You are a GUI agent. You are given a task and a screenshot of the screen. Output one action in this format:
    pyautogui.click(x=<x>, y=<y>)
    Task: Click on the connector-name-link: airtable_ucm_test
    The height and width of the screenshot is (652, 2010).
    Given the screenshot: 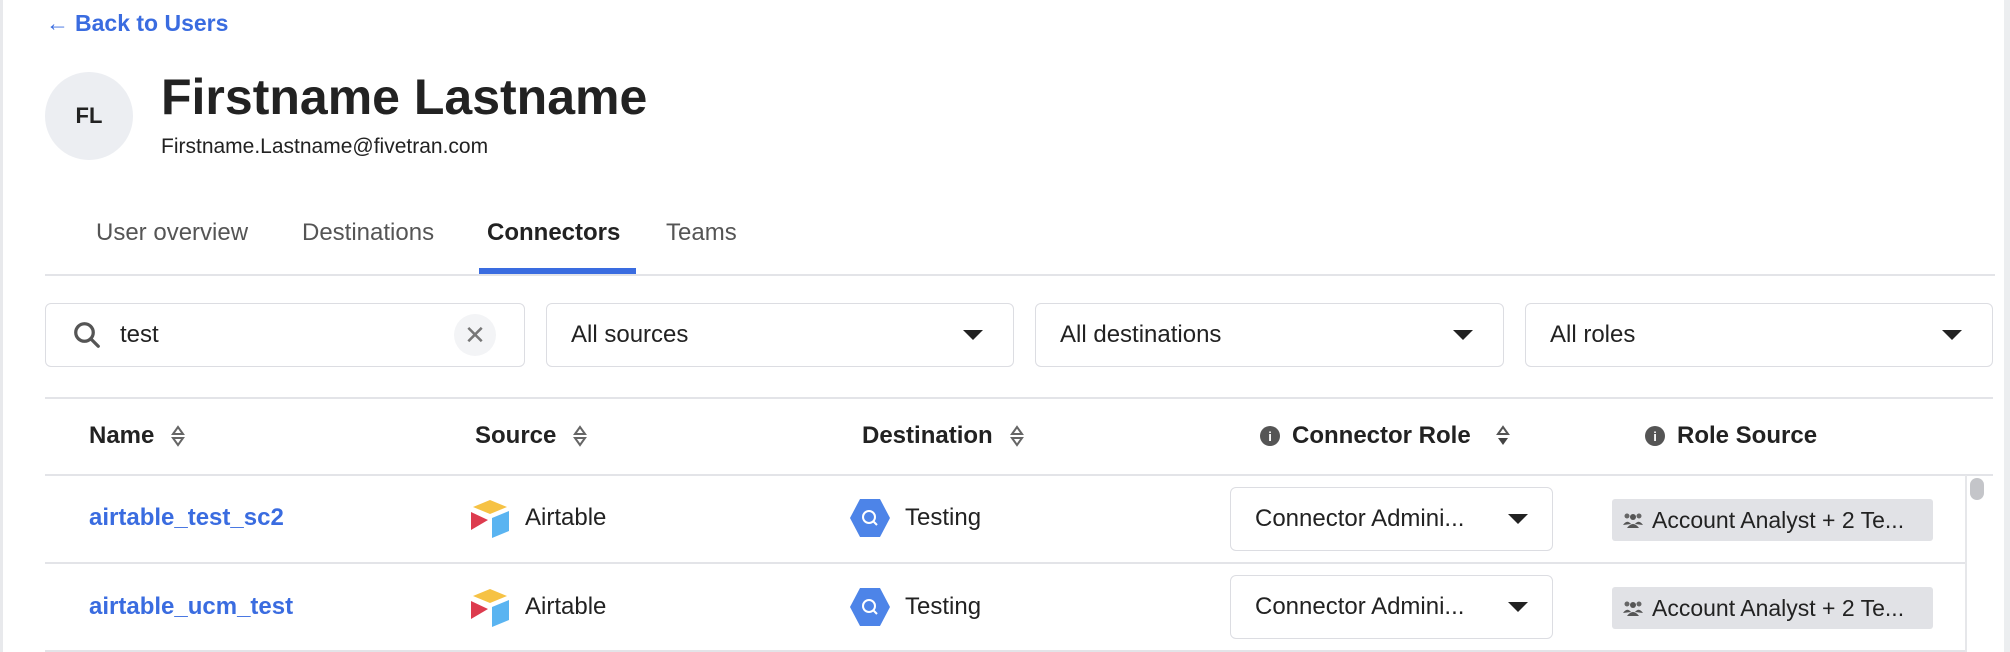 What is the action you would take?
    pyautogui.click(x=191, y=607)
    